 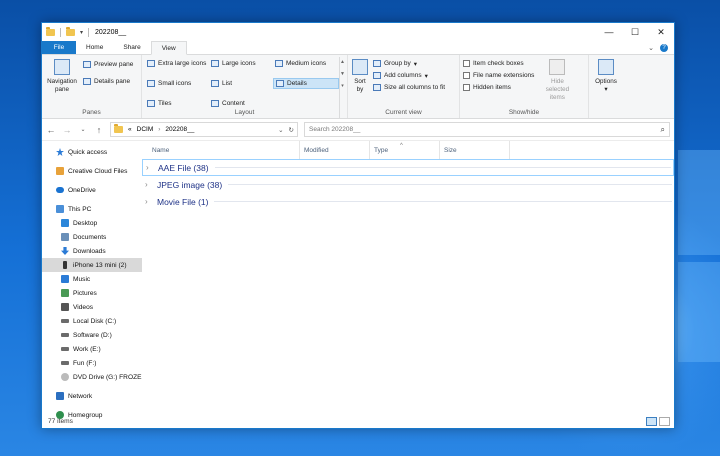 I want to click on collapse-ribbon-icon: ⌄, so click(x=651, y=48).